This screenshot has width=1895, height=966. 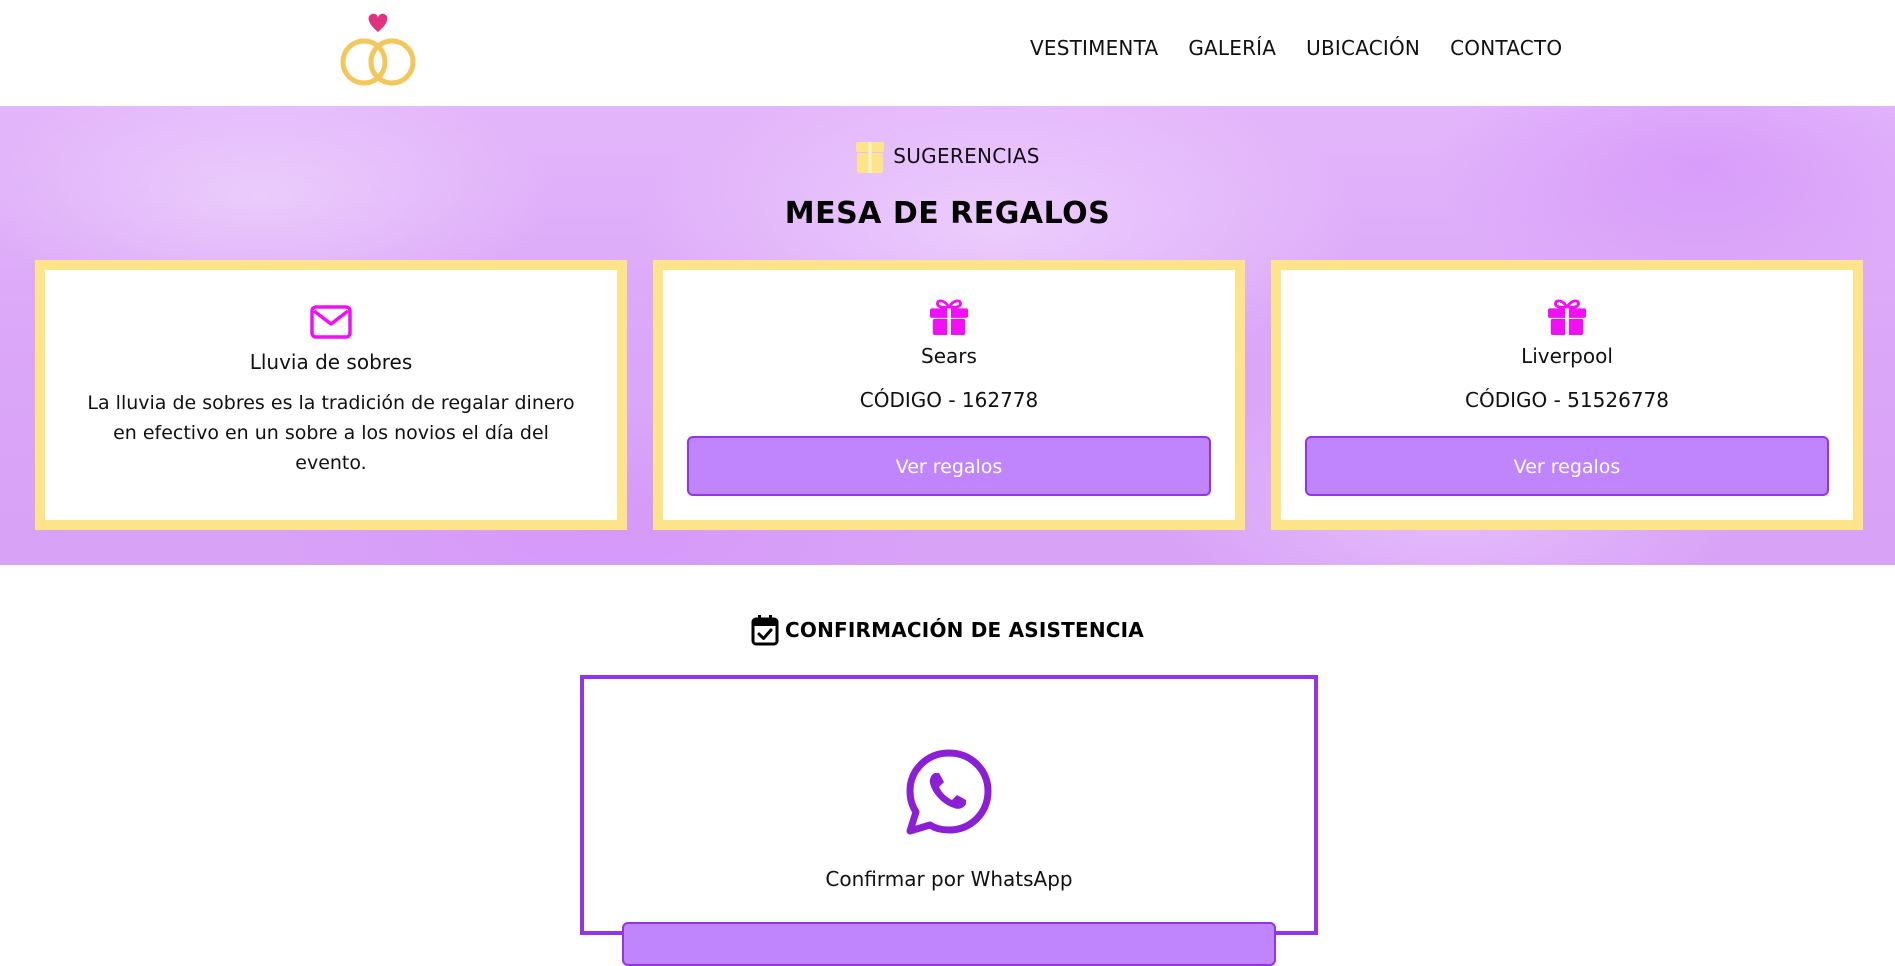 What do you see at coordinates (949, 356) in the screenshot?
I see `store-name: Sears` at bounding box center [949, 356].